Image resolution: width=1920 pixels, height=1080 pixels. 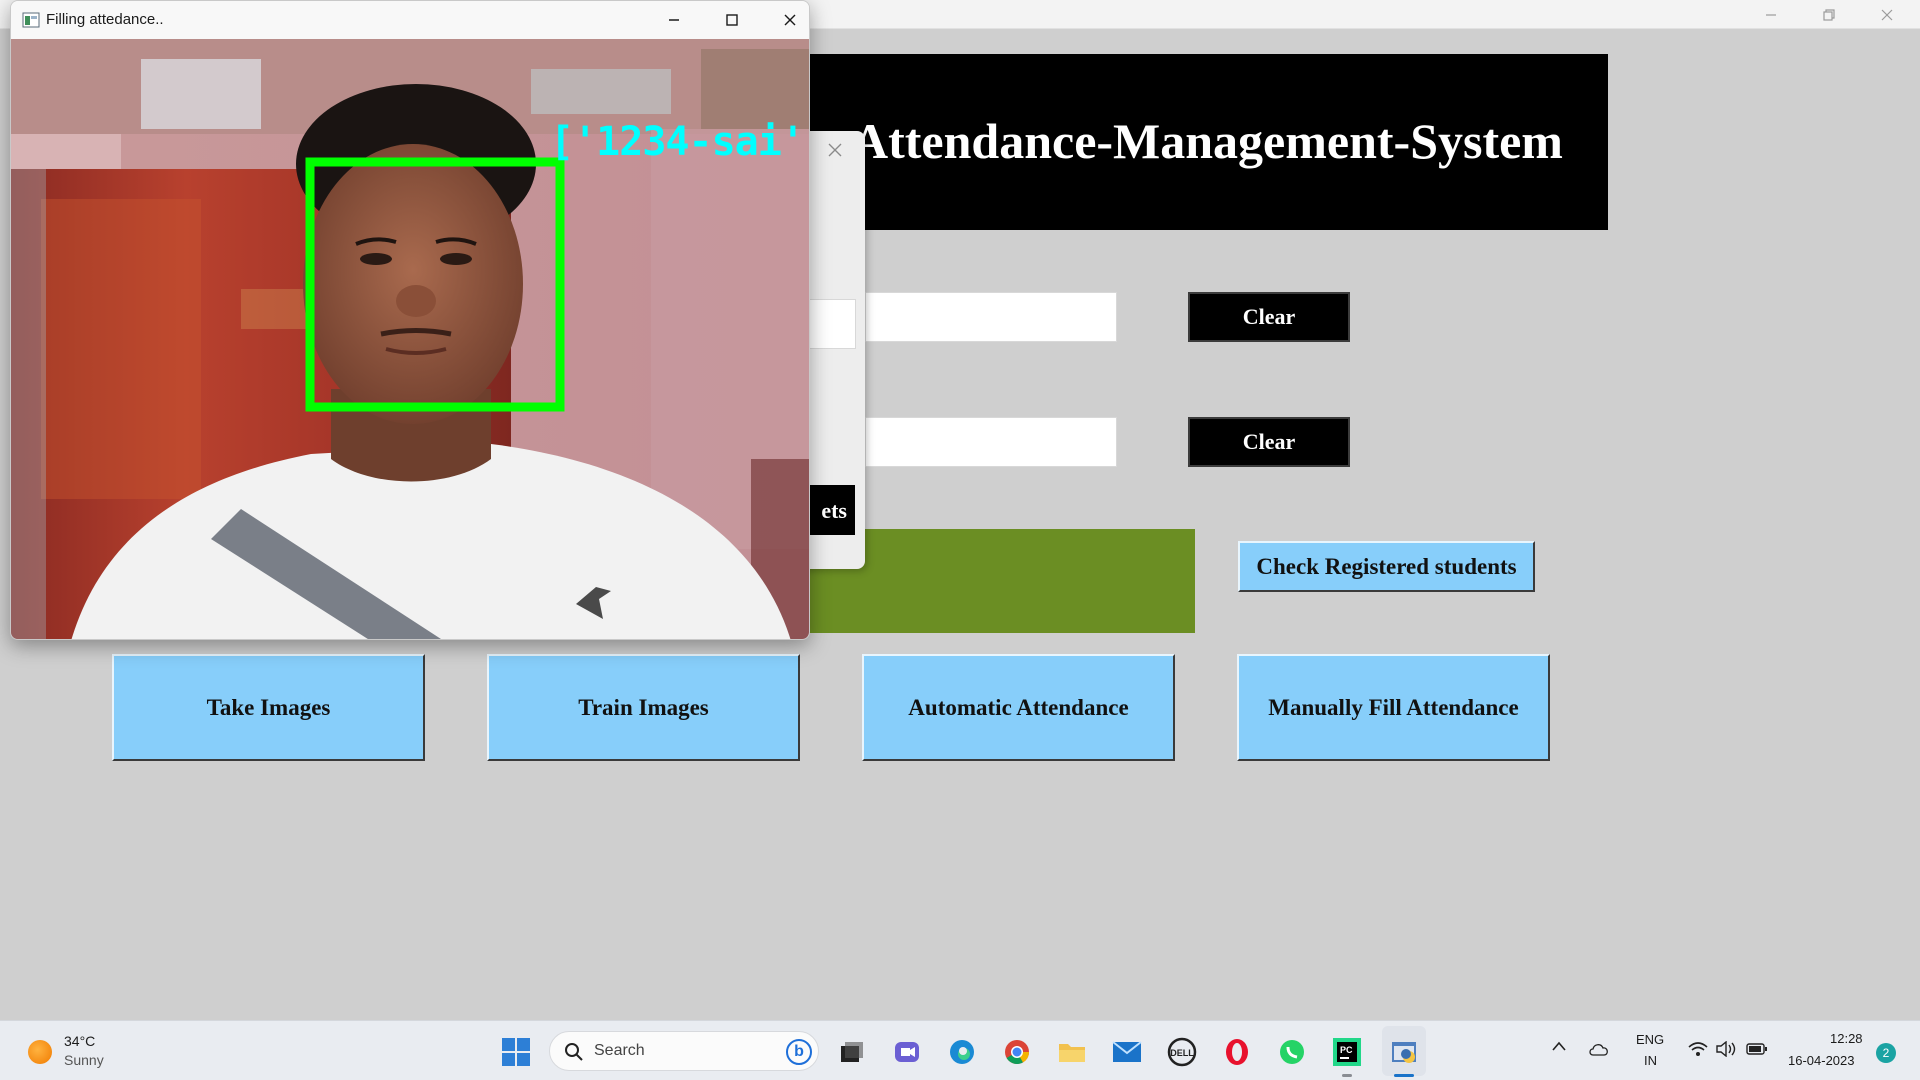 I want to click on weather-sun-icon, so click(x=40, y=1052).